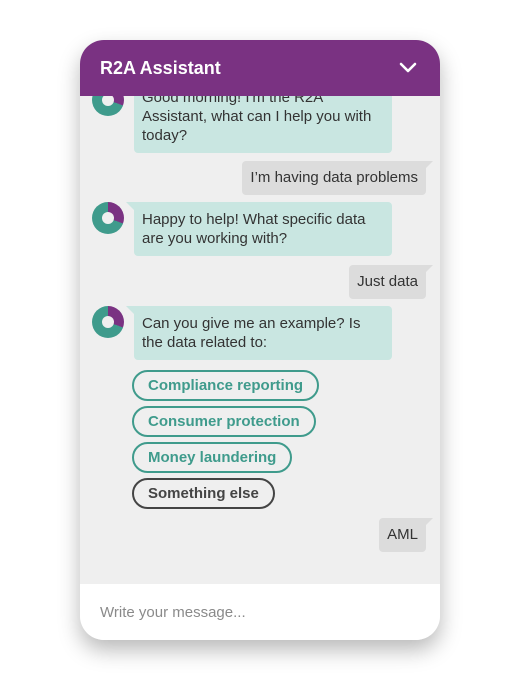 Image resolution: width=520 pixels, height=680 pixels. Describe the element at coordinates (337, 178) in the screenshot. I see `user-message: I’m having data problems` at that location.